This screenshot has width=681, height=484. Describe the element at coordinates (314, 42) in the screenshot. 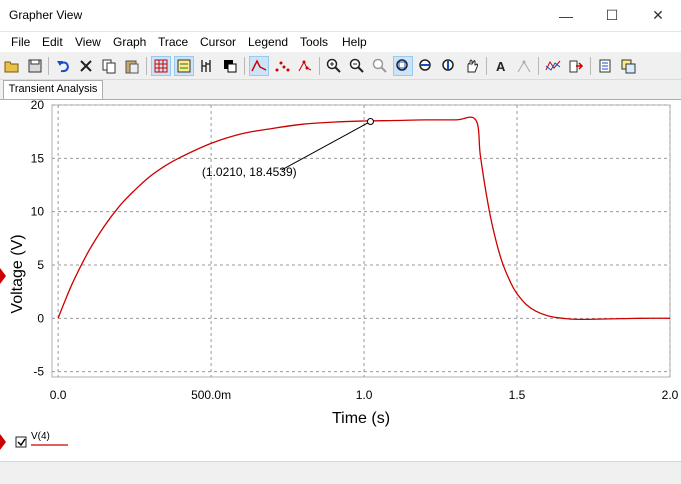

I see `menu-tools: Tools` at that location.